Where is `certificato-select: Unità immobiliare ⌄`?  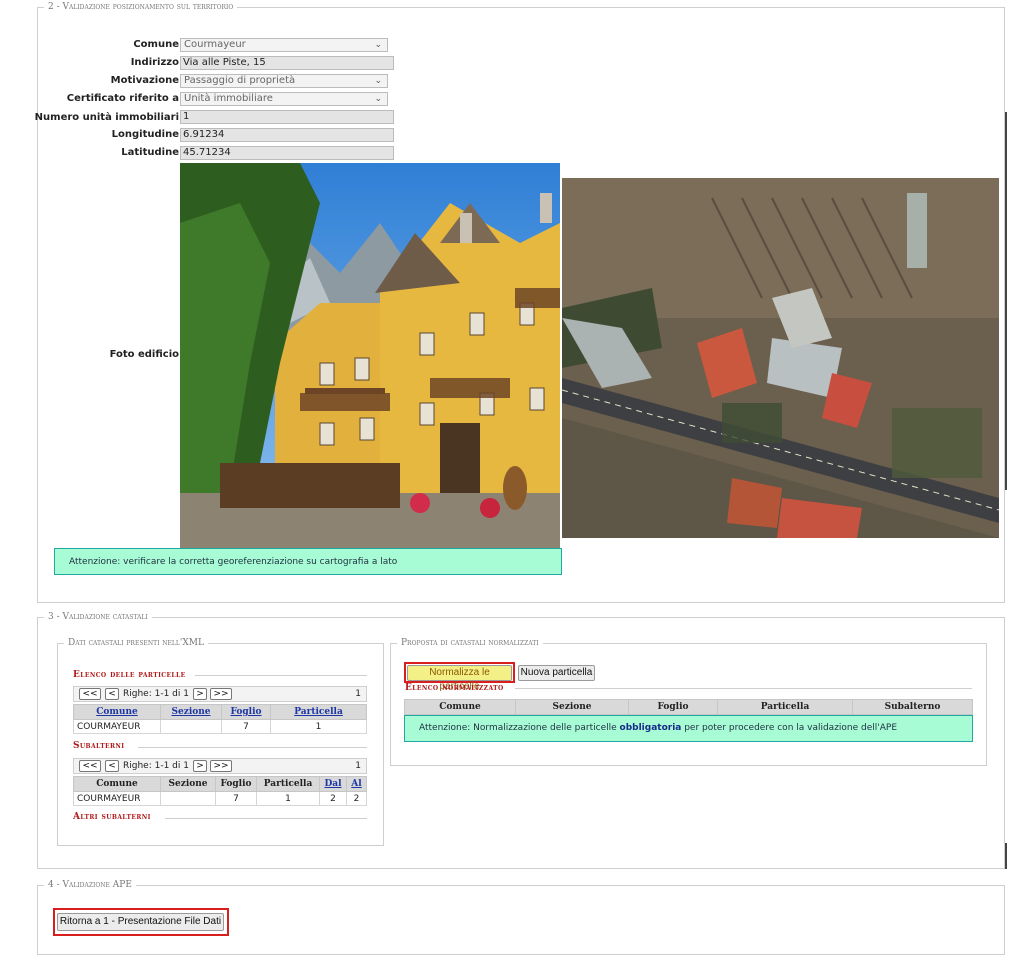
certificato-select: Unità immobiliare ⌄ is located at coordinates (284, 99).